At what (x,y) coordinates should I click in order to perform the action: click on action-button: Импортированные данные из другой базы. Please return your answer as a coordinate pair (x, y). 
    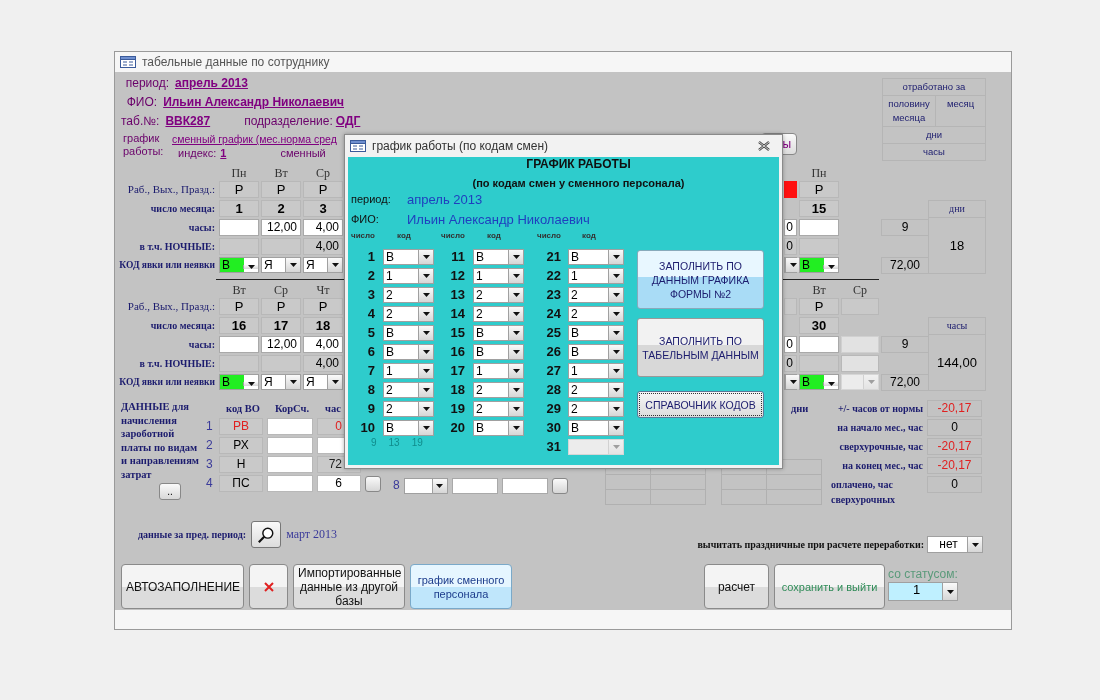
    Looking at the image, I should click on (349, 586).